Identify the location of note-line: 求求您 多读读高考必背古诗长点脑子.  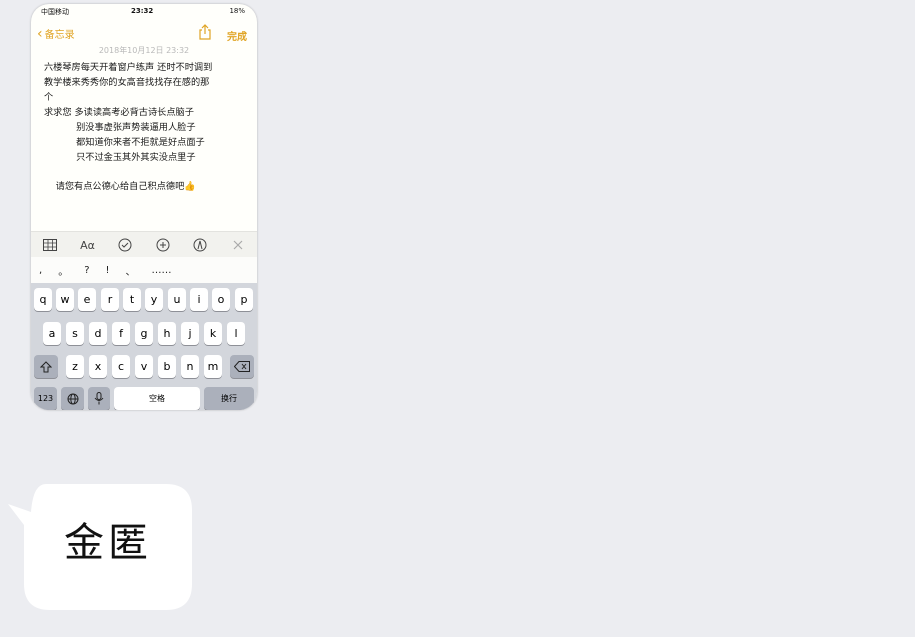
(119, 112).